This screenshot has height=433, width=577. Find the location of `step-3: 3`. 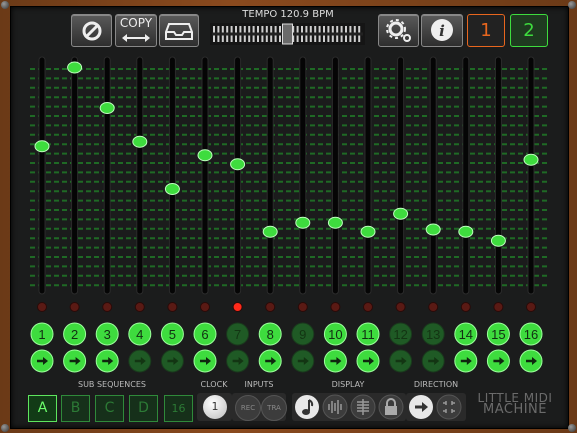

step-3: 3 is located at coordinates (107, 214).